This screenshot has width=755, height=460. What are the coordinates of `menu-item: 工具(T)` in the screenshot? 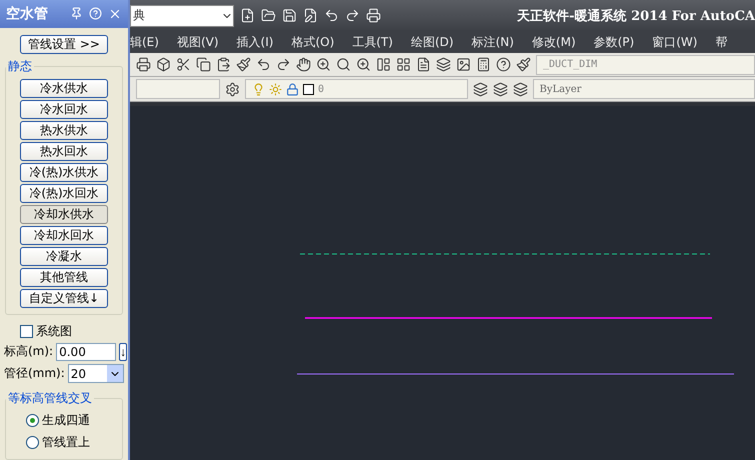 It's located at (372, 42).